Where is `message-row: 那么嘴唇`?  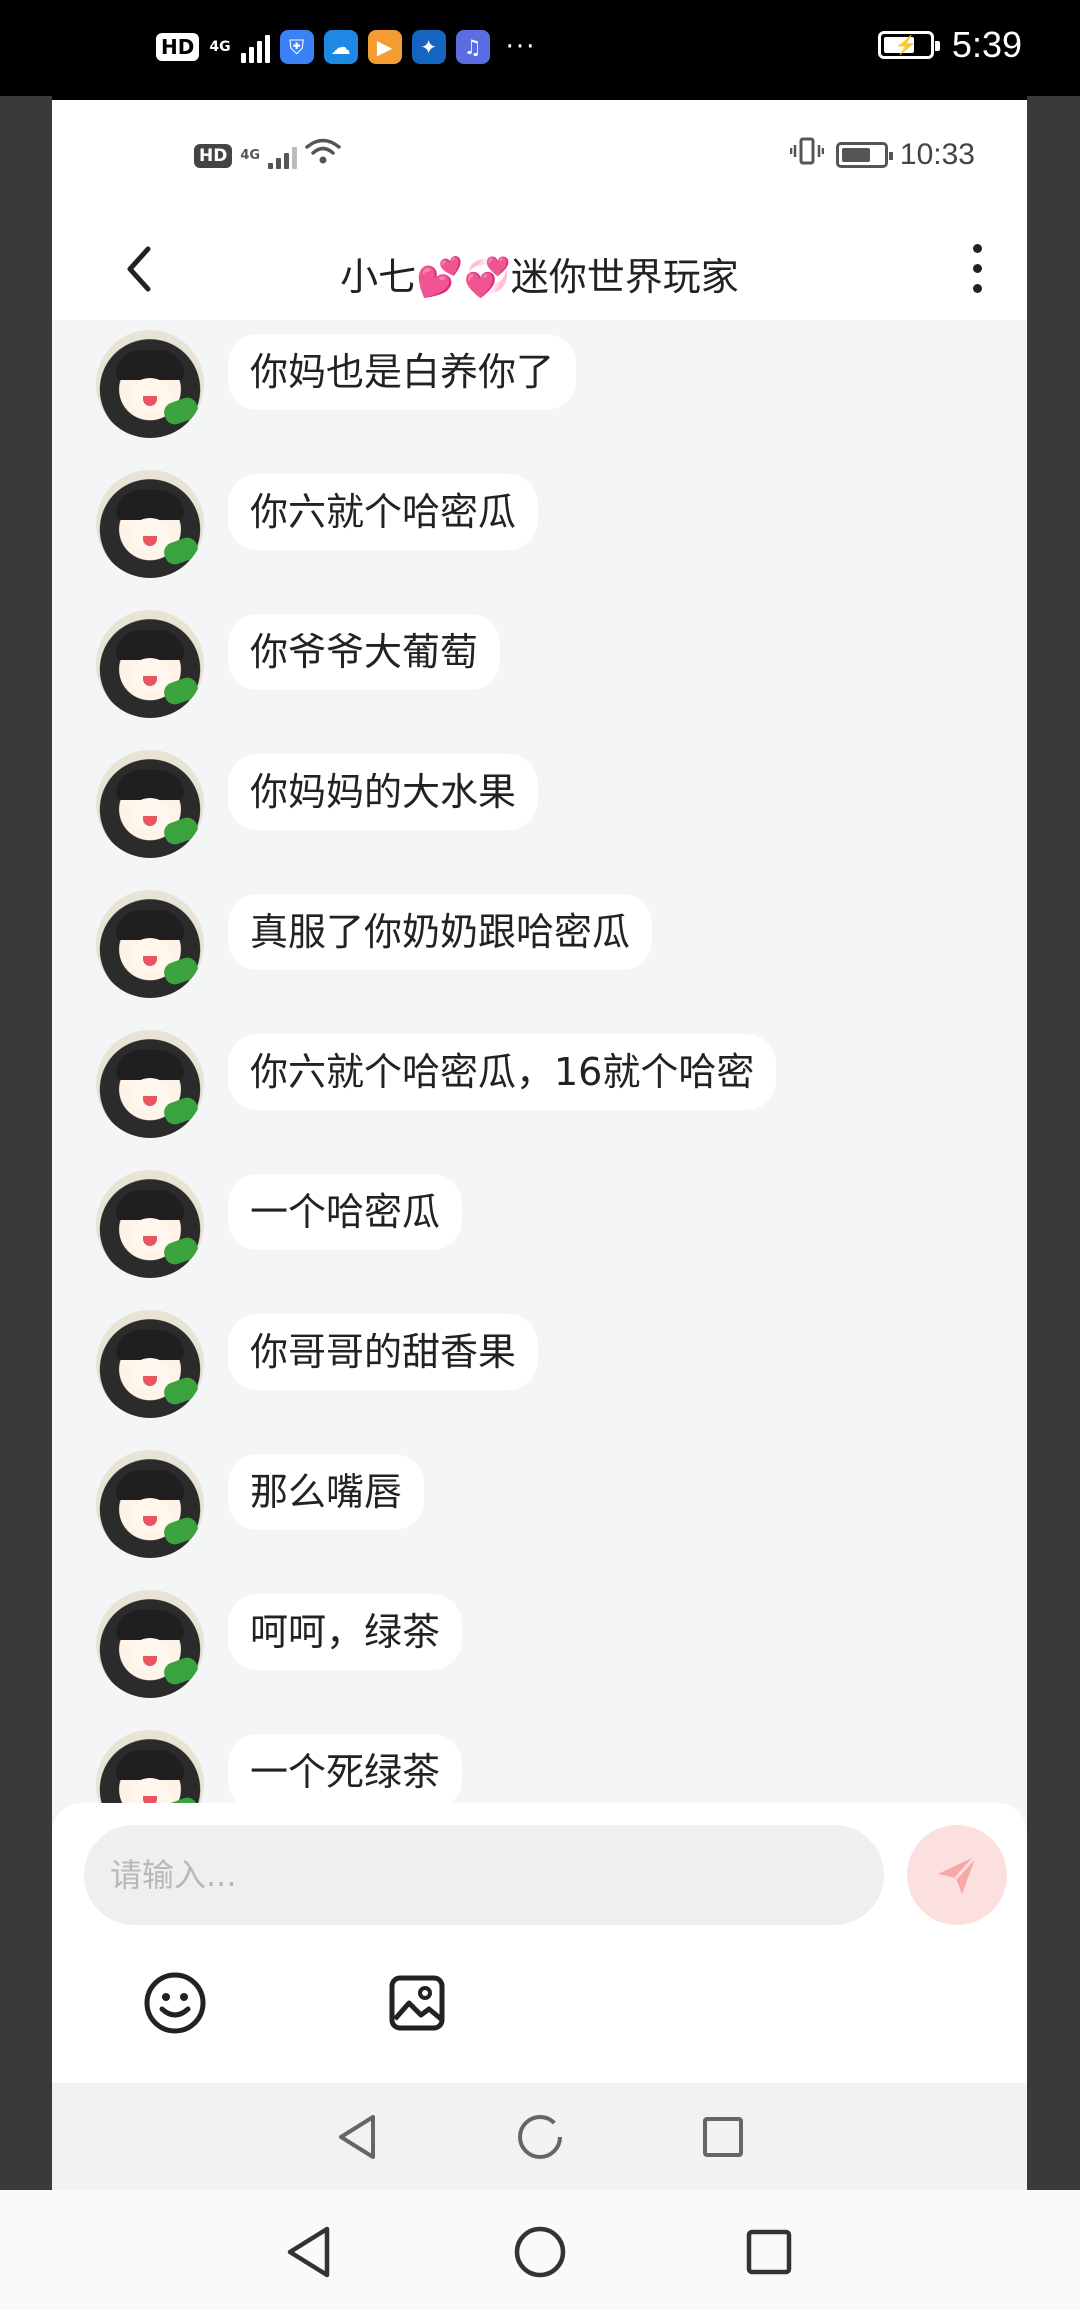
message-row: 那么嘴唇 is located at coordinates (260, 1510).